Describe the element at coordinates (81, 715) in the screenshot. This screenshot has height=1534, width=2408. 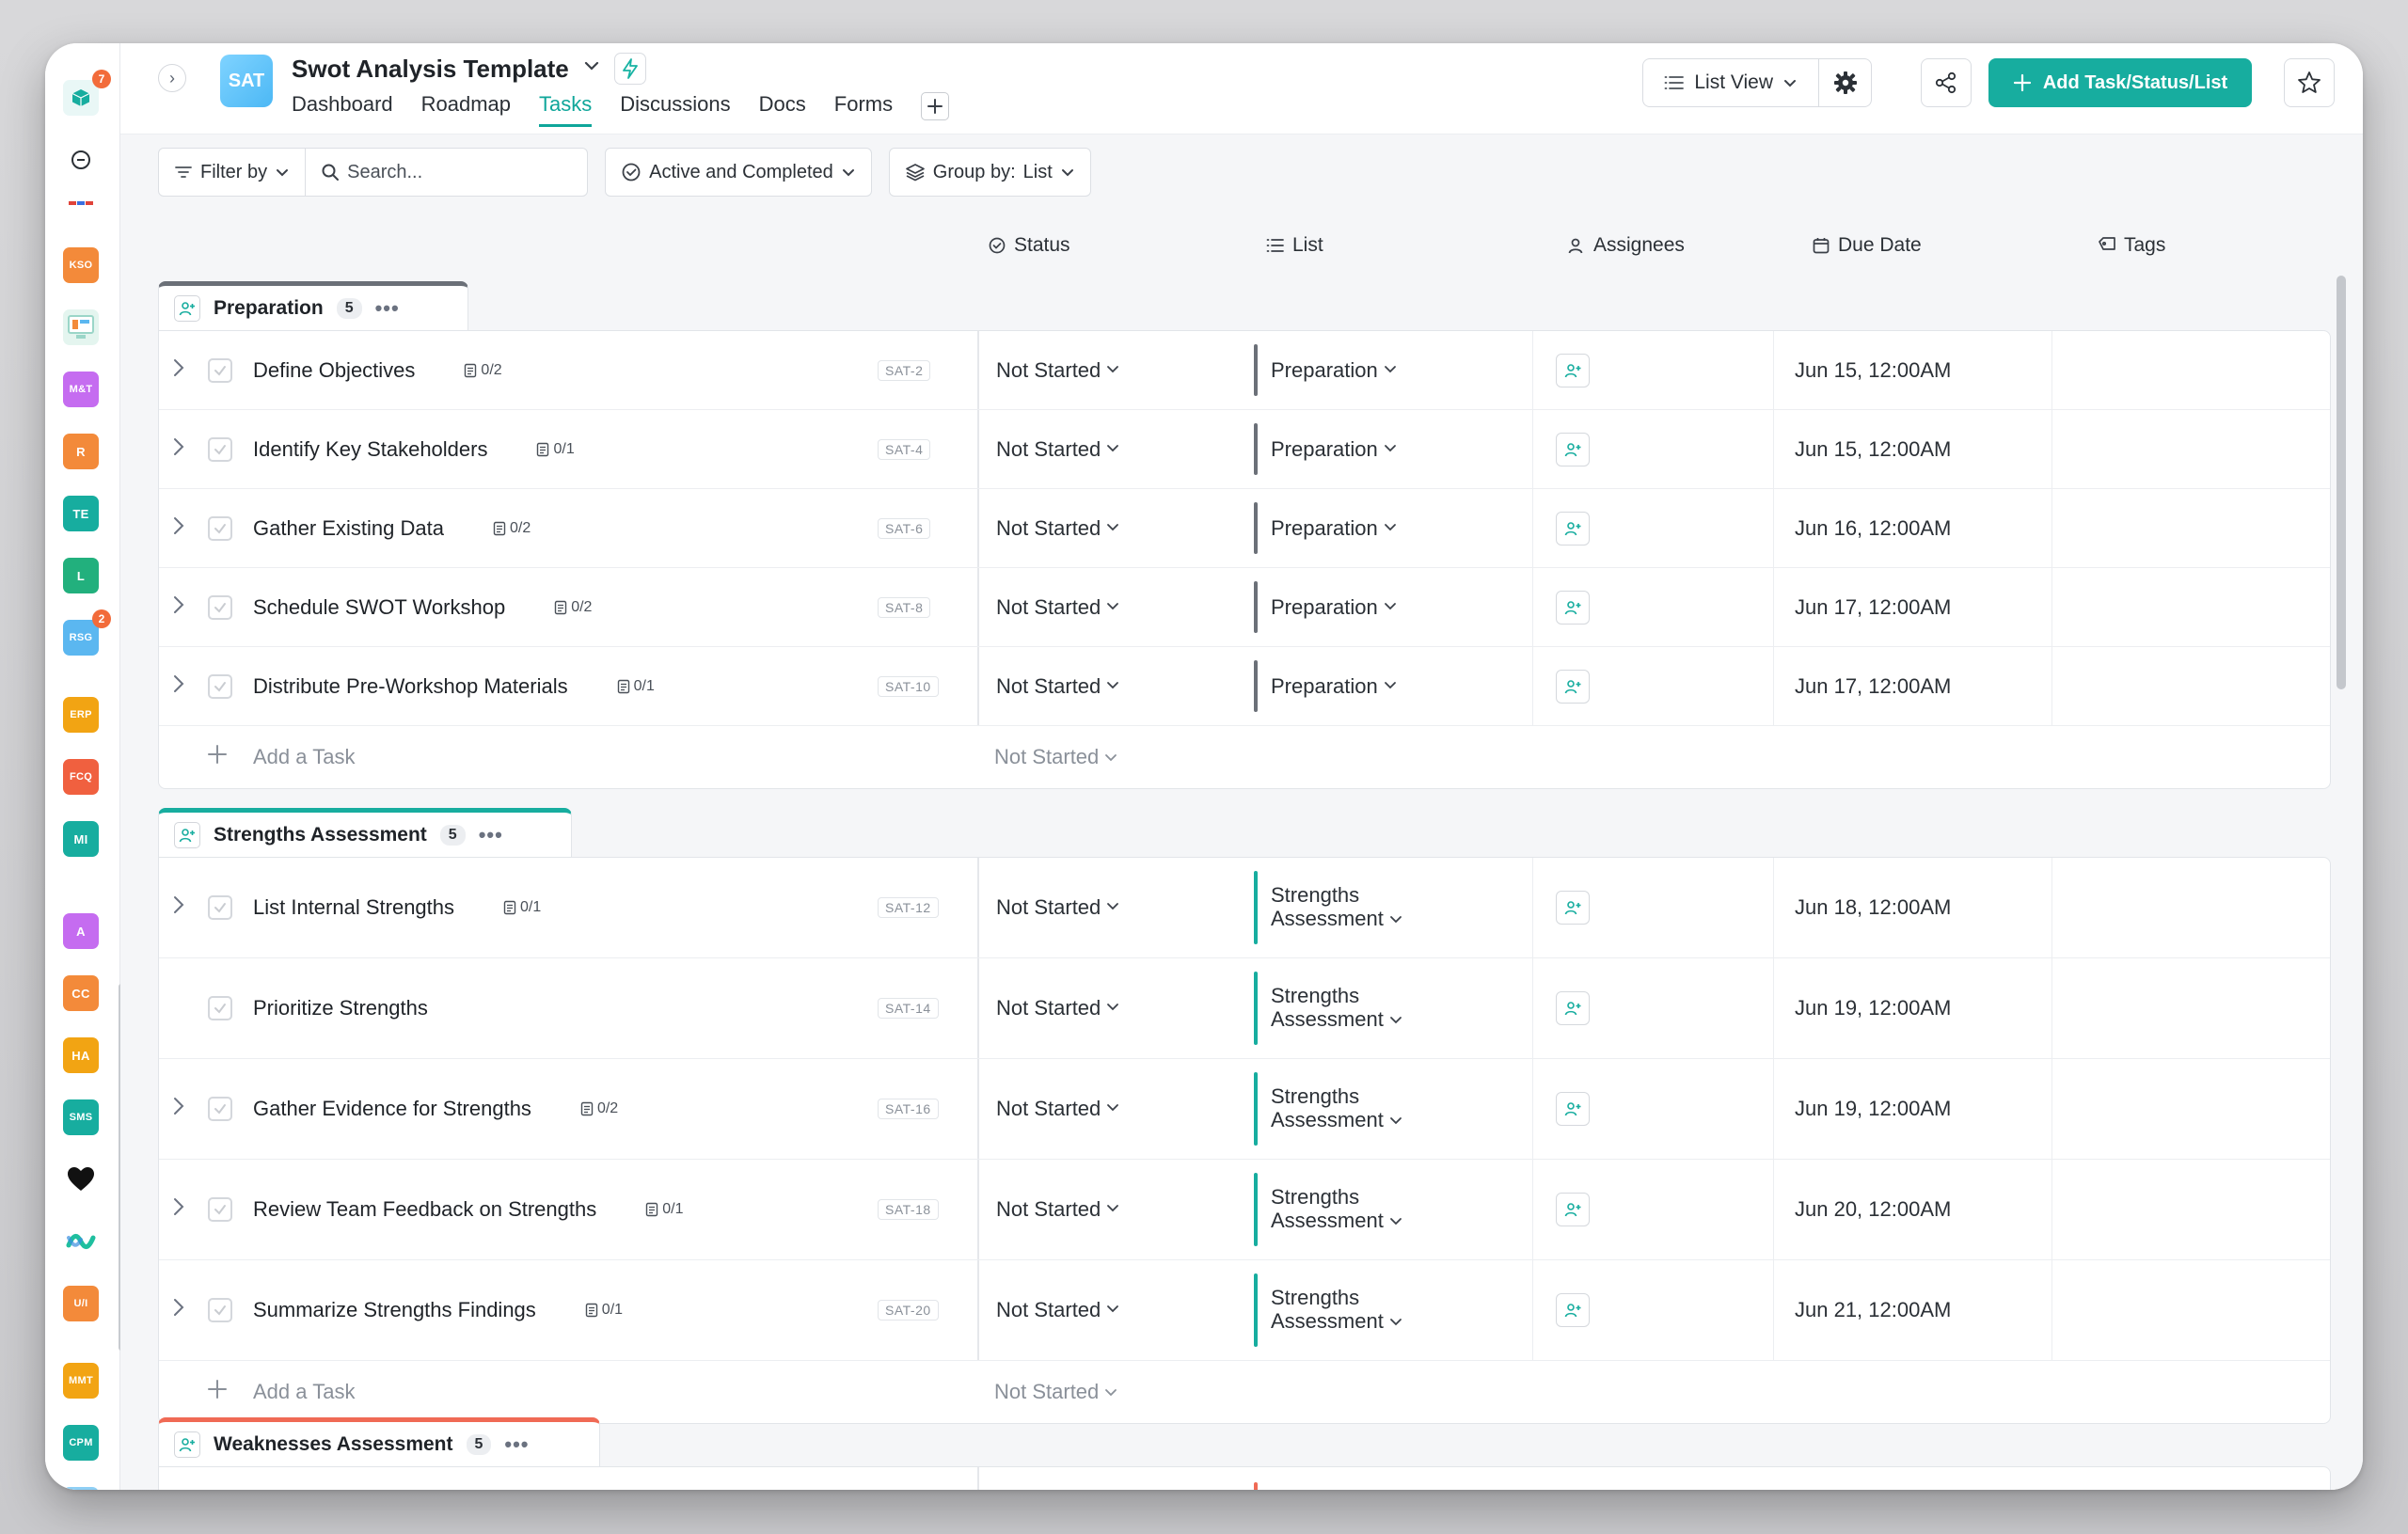
I see `rail-app-erp: ERP` at that location.